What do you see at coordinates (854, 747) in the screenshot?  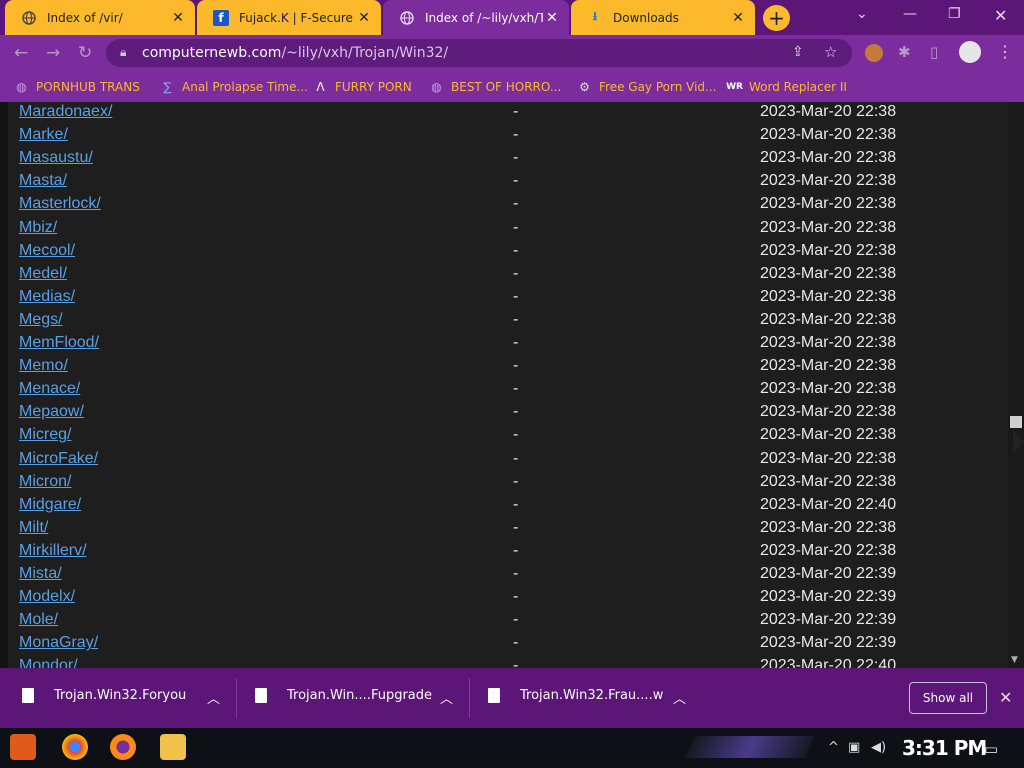 I see `network-icon: ▣` at bounding box center [854, 747].